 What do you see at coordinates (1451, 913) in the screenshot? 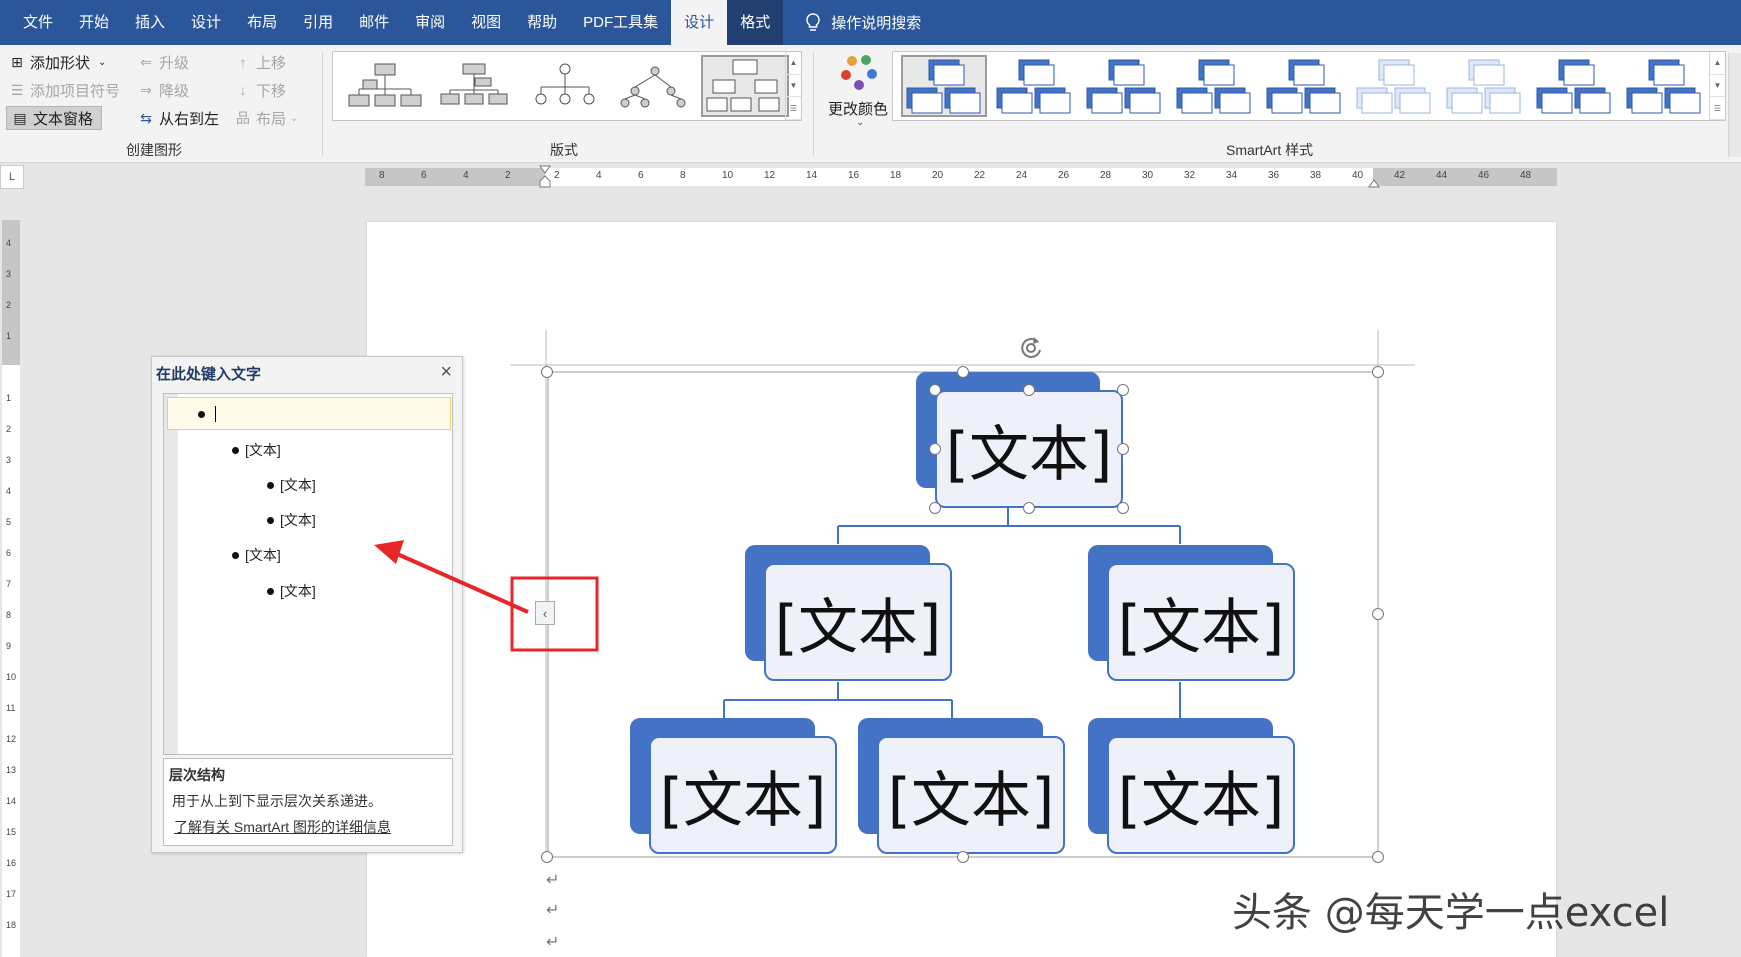
I see `watermark: 头条 @每天学一点excel` at bounding box center [1451, 913].